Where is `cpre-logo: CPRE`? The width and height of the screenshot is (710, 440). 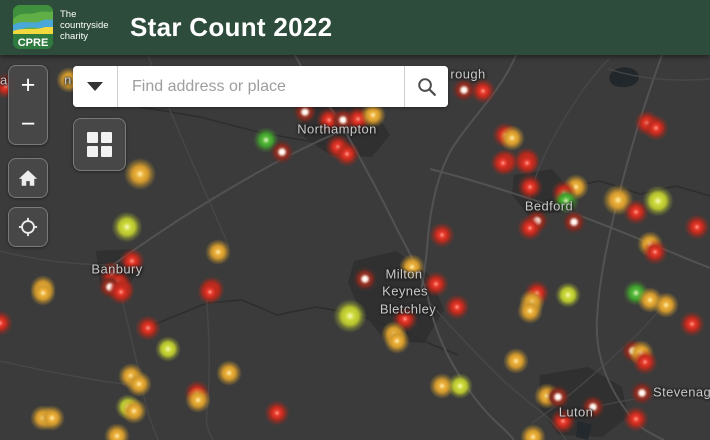 cpre-logo: CPRE is located at coordinates (33, 27).